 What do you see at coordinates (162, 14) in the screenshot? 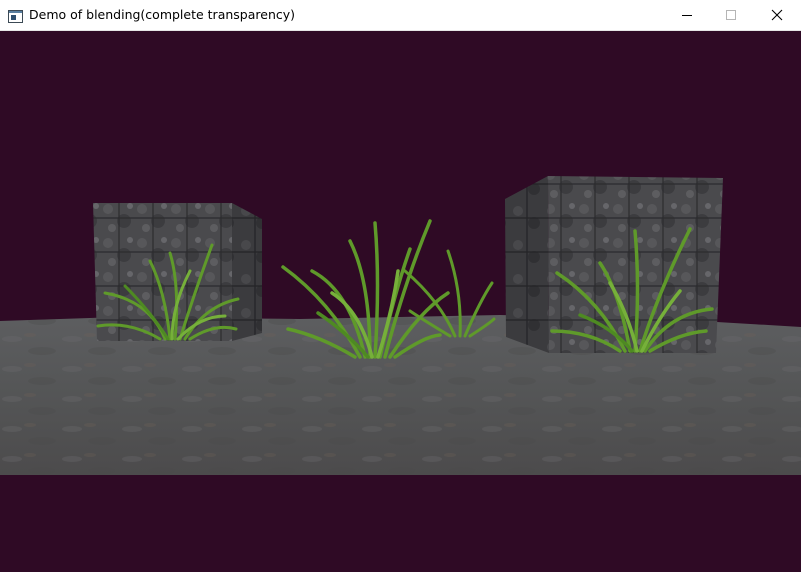
I see `window-title: Demo of blending(complete transparency)` at bounding box center [162, 14].